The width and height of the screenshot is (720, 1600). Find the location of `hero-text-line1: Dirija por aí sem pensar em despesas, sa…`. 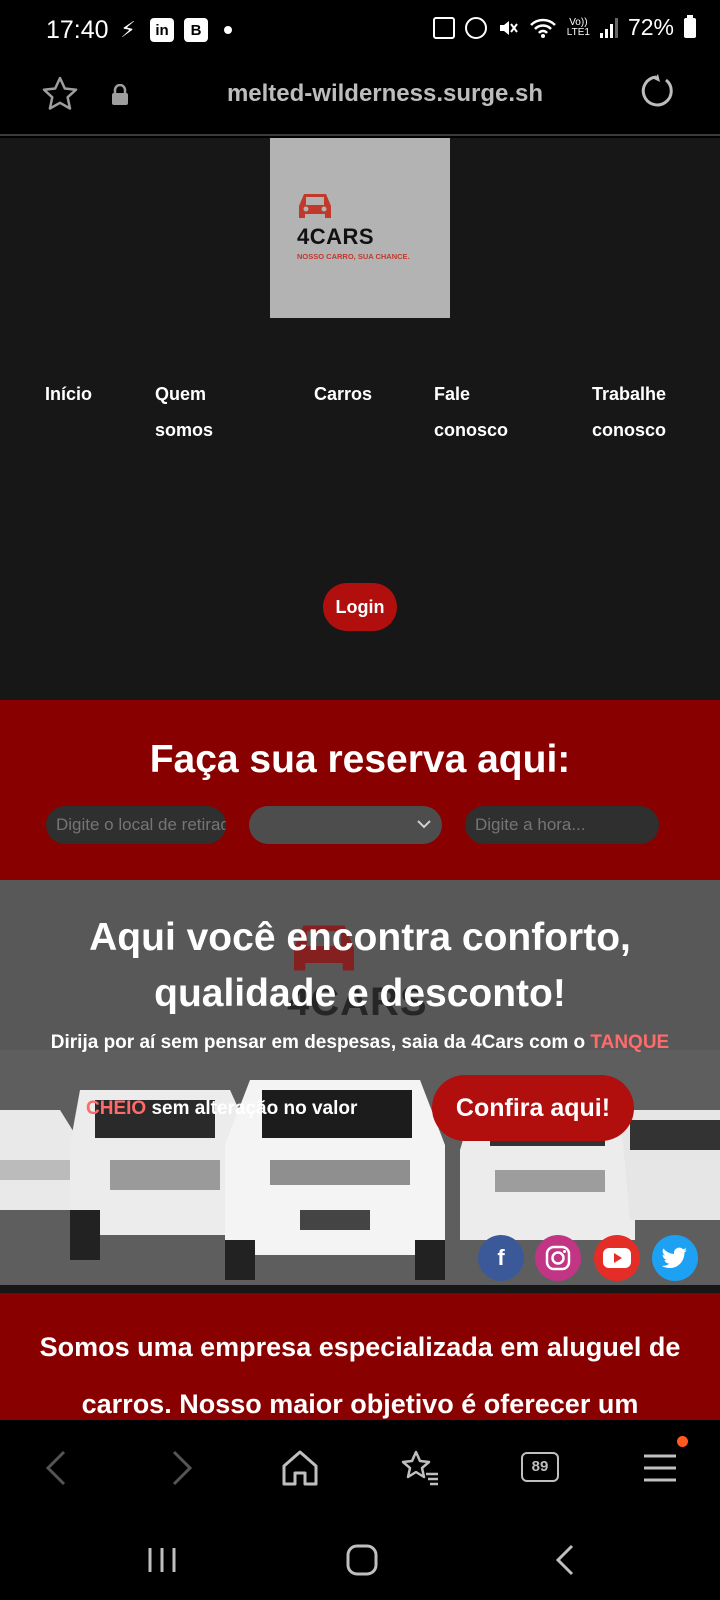

hero-text-line1: Dirija por aí sem pensar em despesas, sa… is located at coordinates (360, 1042).